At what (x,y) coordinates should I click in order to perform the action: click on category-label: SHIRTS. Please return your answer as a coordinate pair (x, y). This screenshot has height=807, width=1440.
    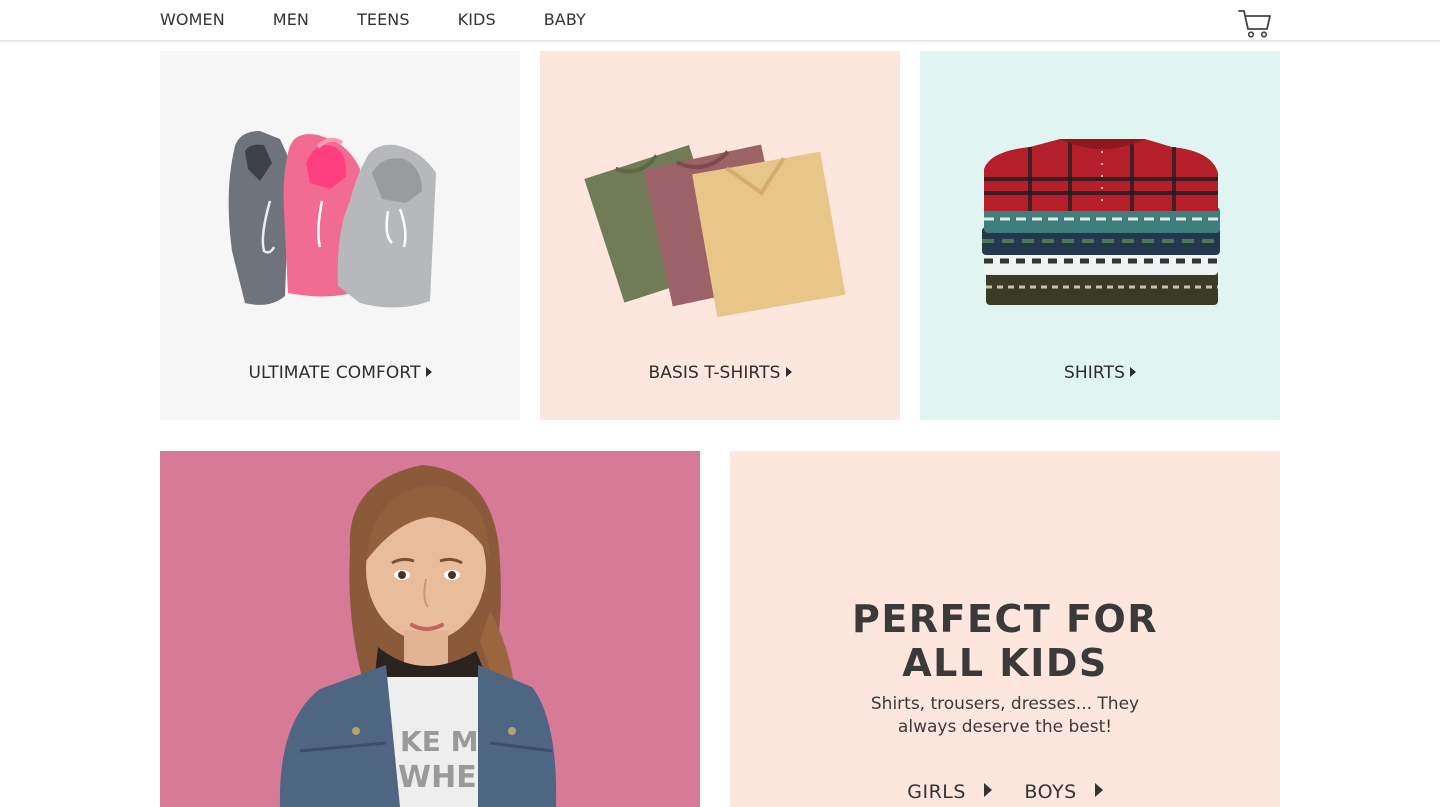
    Looking at the image, I should click on (1100, 373).